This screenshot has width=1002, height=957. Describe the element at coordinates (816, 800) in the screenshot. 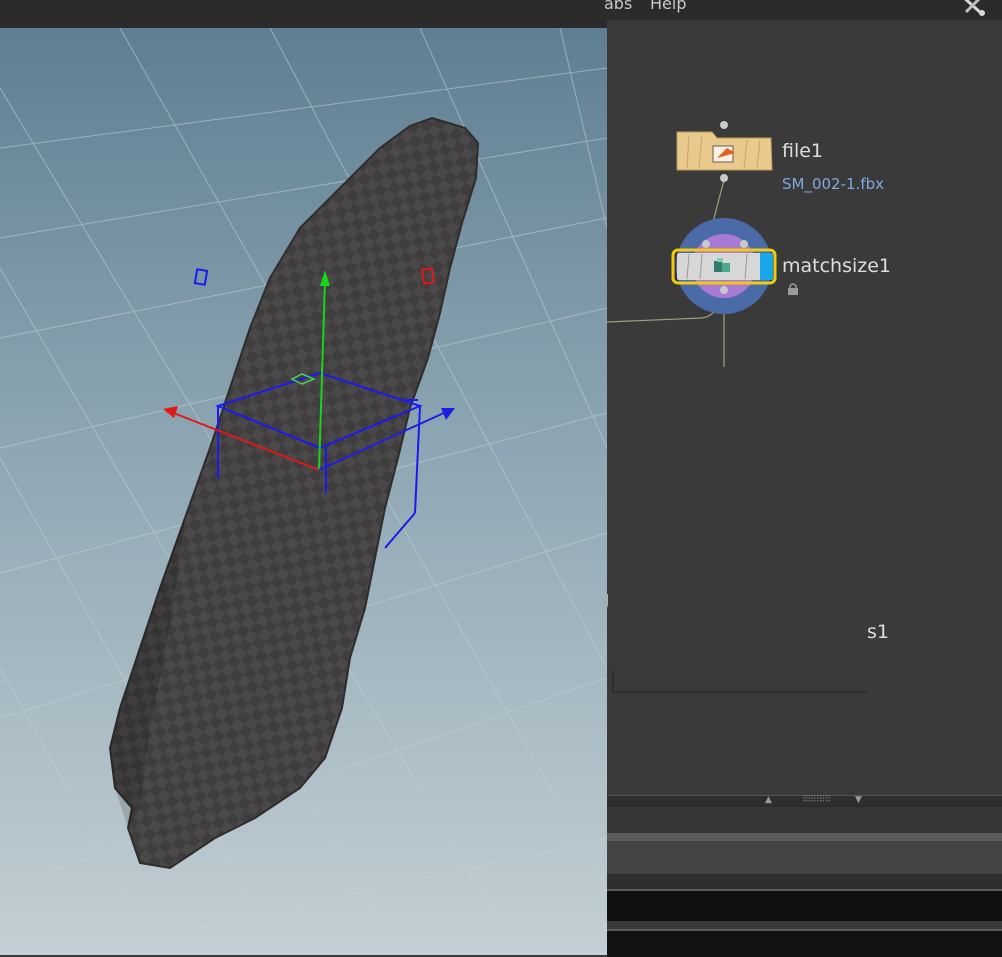

I see `drag-grip-icon: ⠿⠿⠿⠿⠿` at that location.